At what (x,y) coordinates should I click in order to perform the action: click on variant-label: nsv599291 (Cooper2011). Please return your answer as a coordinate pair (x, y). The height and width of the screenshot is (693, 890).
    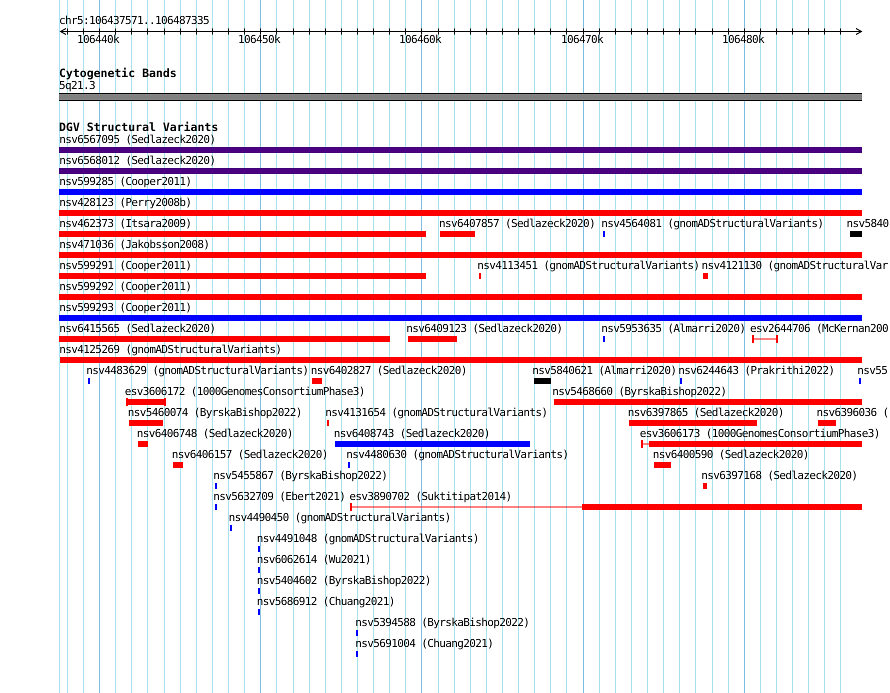
    Looking at the image, I should click on (125, 266).